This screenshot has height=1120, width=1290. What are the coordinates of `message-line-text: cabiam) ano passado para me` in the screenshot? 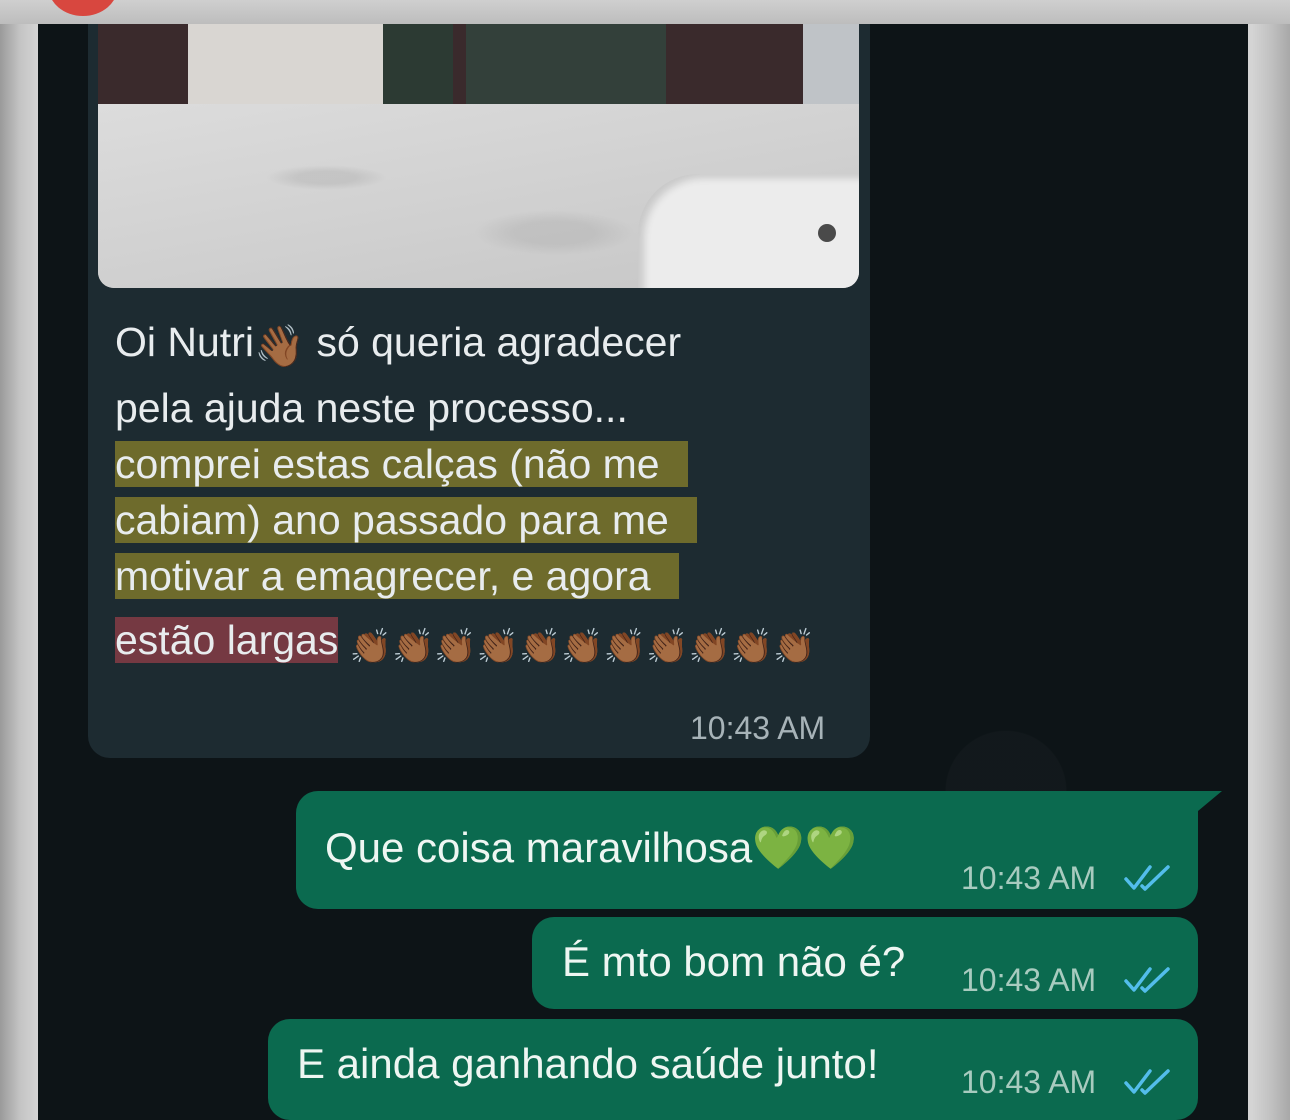 It's located at (406, 520).